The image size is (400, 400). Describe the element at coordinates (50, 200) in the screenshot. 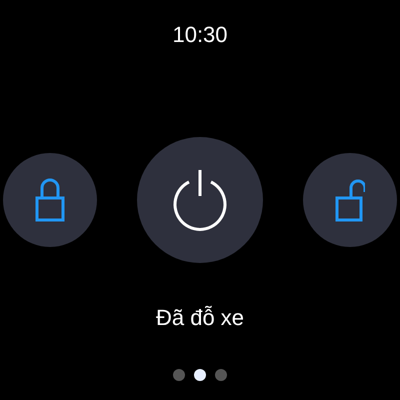

I see `lock-icon` at that location.